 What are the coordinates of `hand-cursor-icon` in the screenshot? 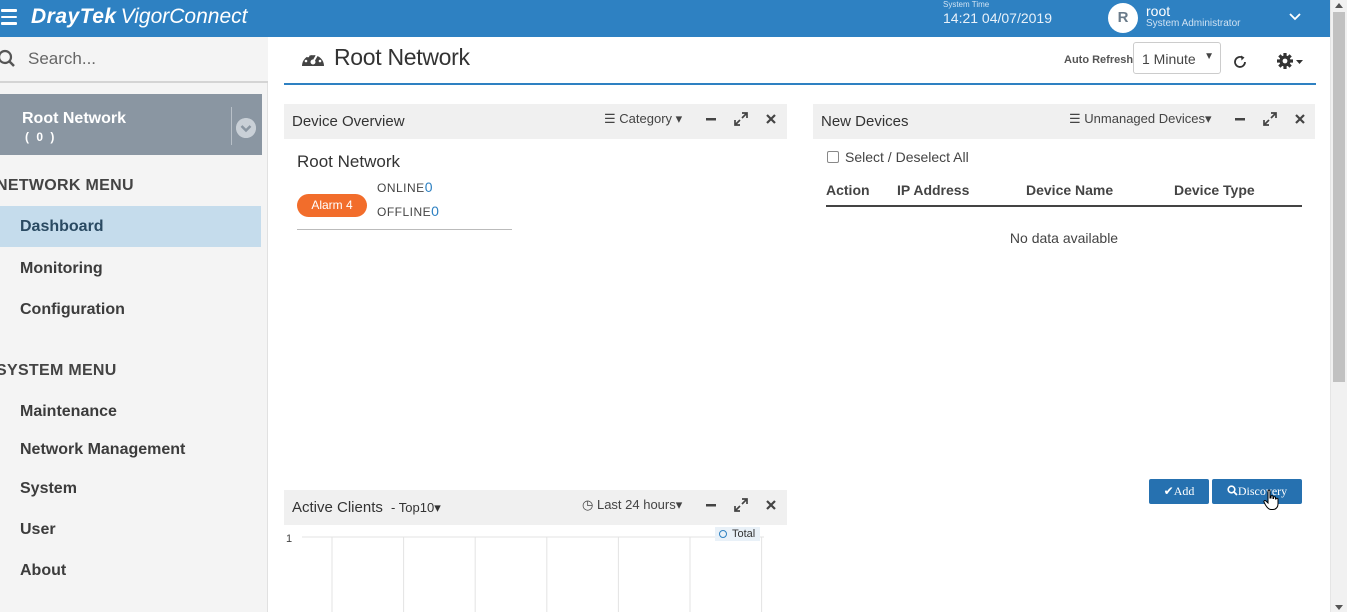 It's located at (1271, 499).